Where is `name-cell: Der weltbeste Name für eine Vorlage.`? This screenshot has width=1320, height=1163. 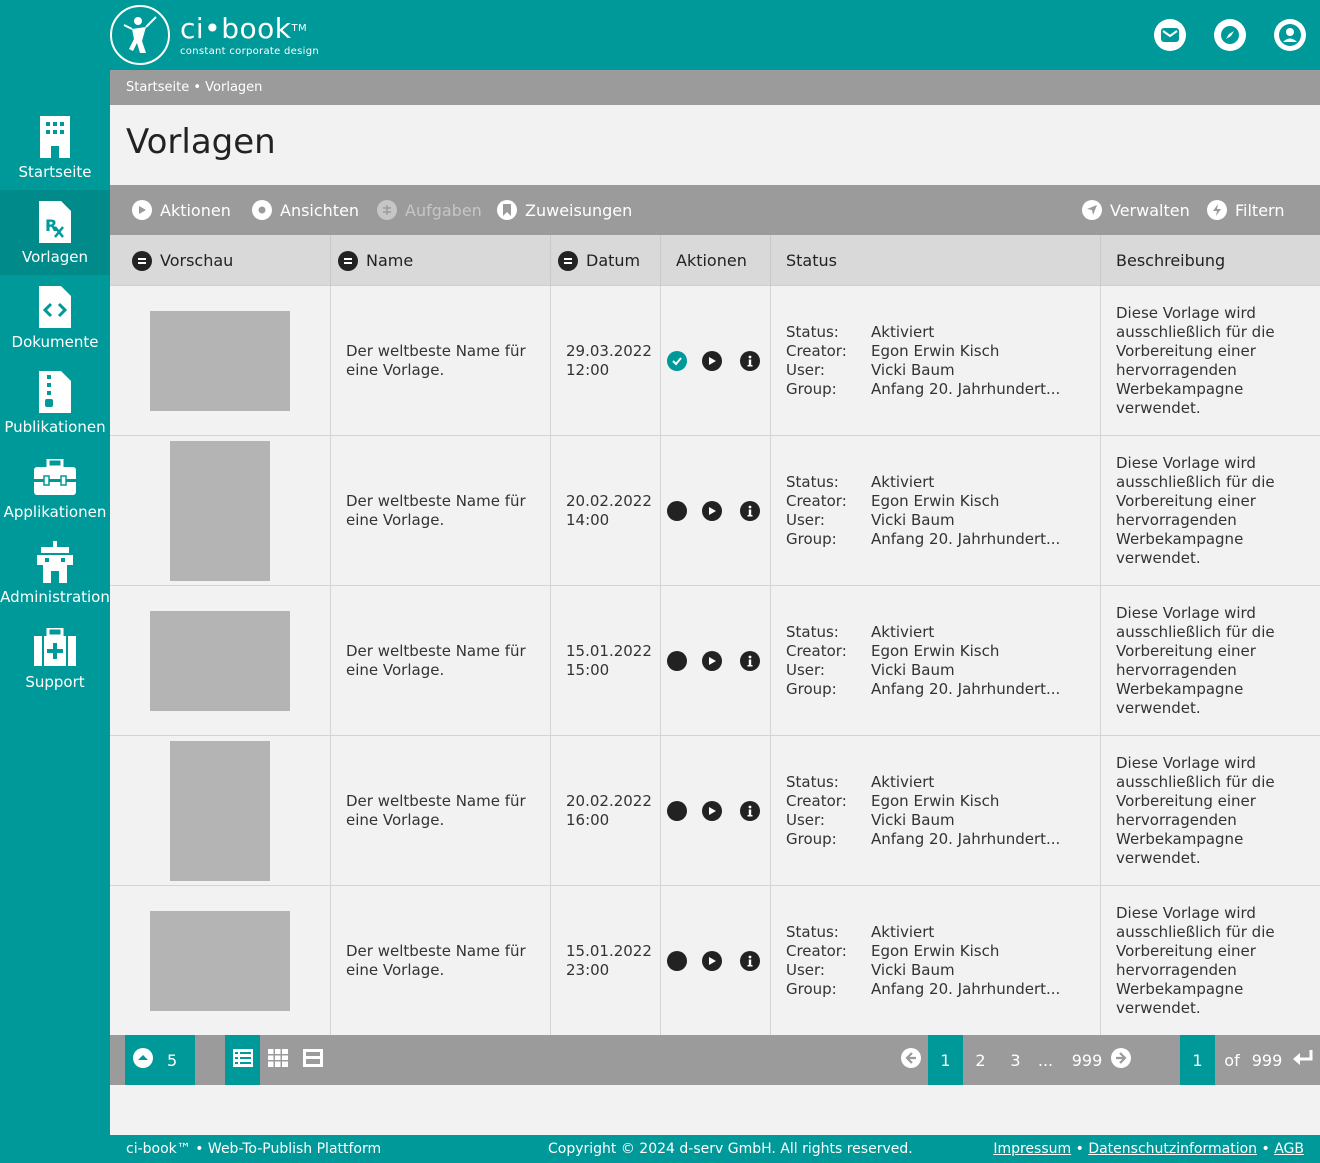
name-cell: Der weltbeste Name für eine Vorlage. is located at coordinates (441, 511).